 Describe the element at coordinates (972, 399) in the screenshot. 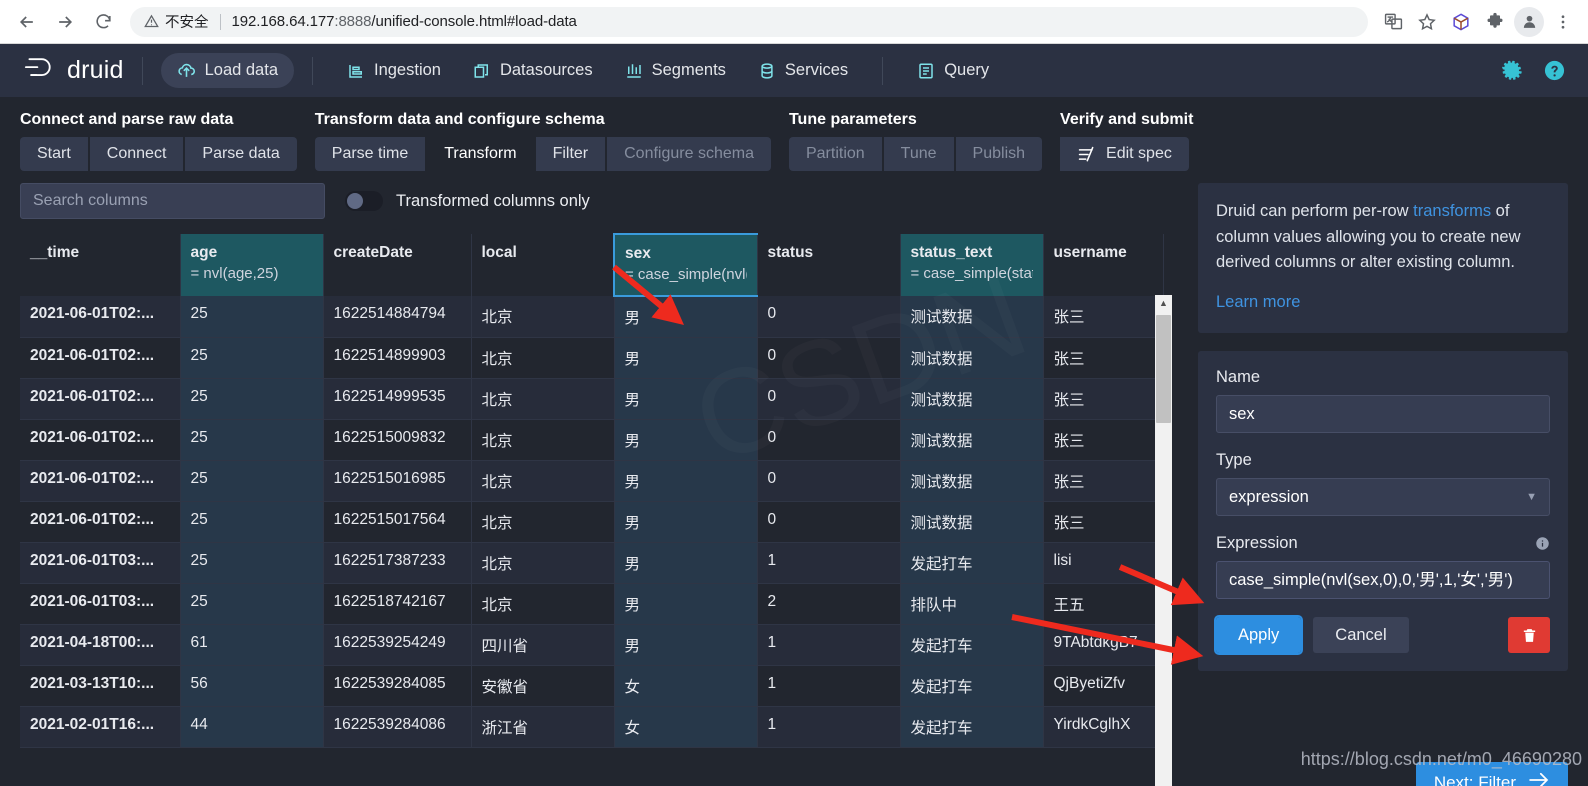

I see `cell-status-text: 测试数据` at that location.